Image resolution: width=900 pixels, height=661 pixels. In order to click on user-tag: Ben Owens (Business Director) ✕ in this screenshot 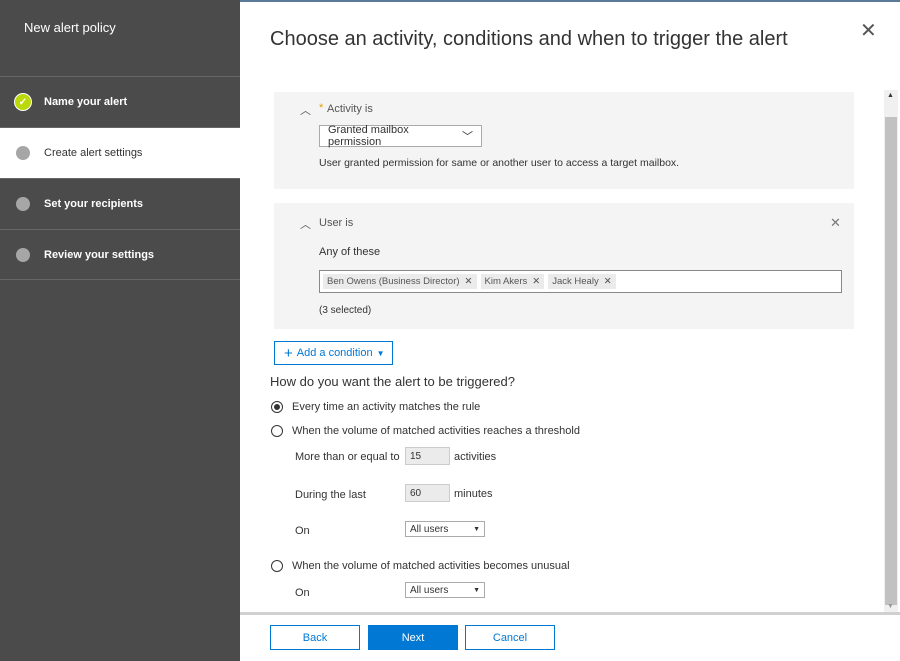, I will do `click(400, 281)`.